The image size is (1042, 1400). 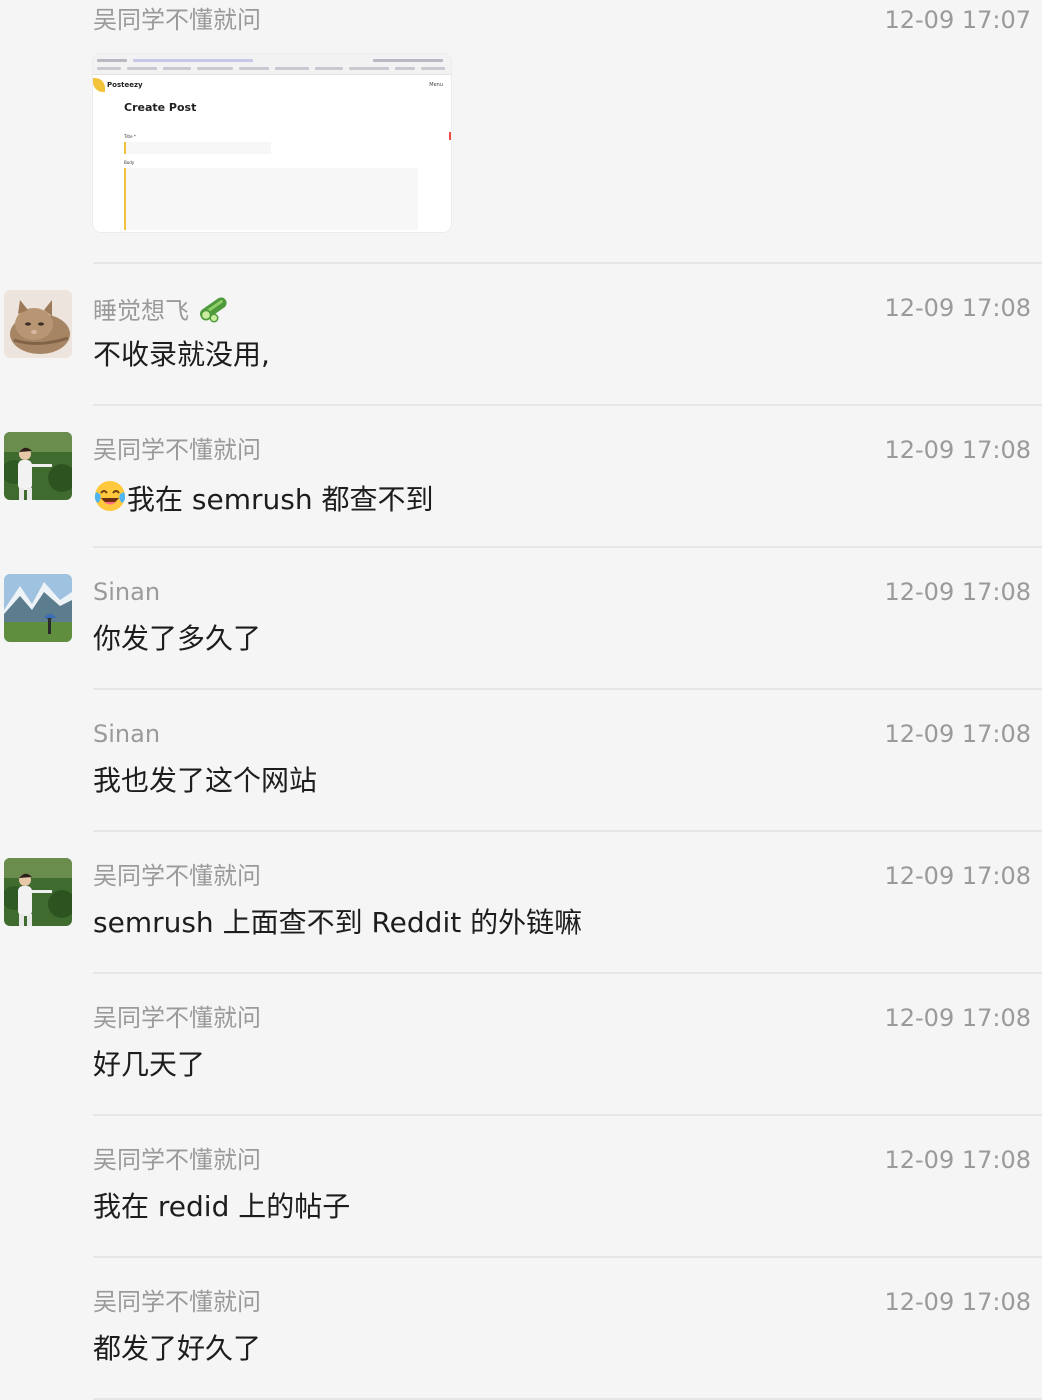 What do you see at coordinates (181, 354) in the screenshot?
I see `message-text: 不收录就没用,` at bounding box center [181, 354].